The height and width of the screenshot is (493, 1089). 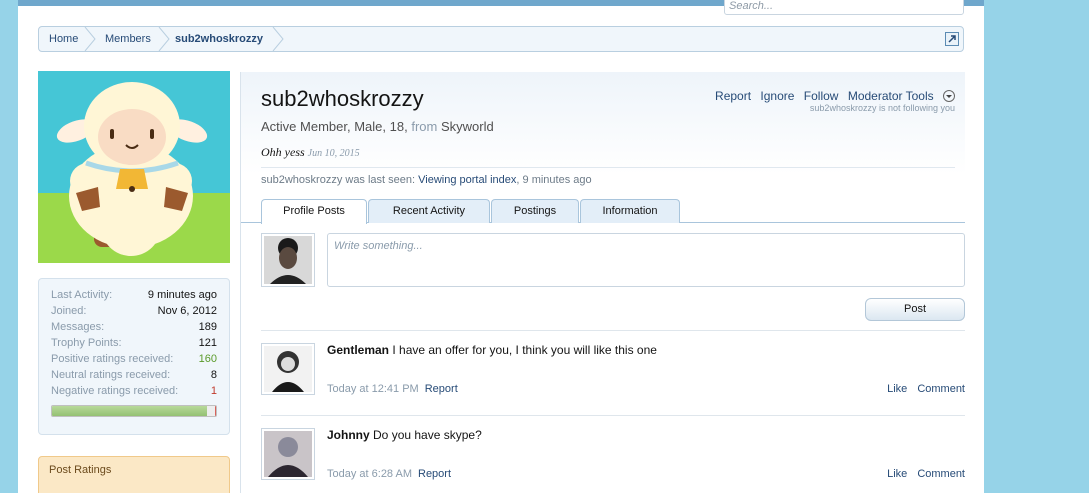 I want to click on profile-sidebar, so click(x=134, y=167).